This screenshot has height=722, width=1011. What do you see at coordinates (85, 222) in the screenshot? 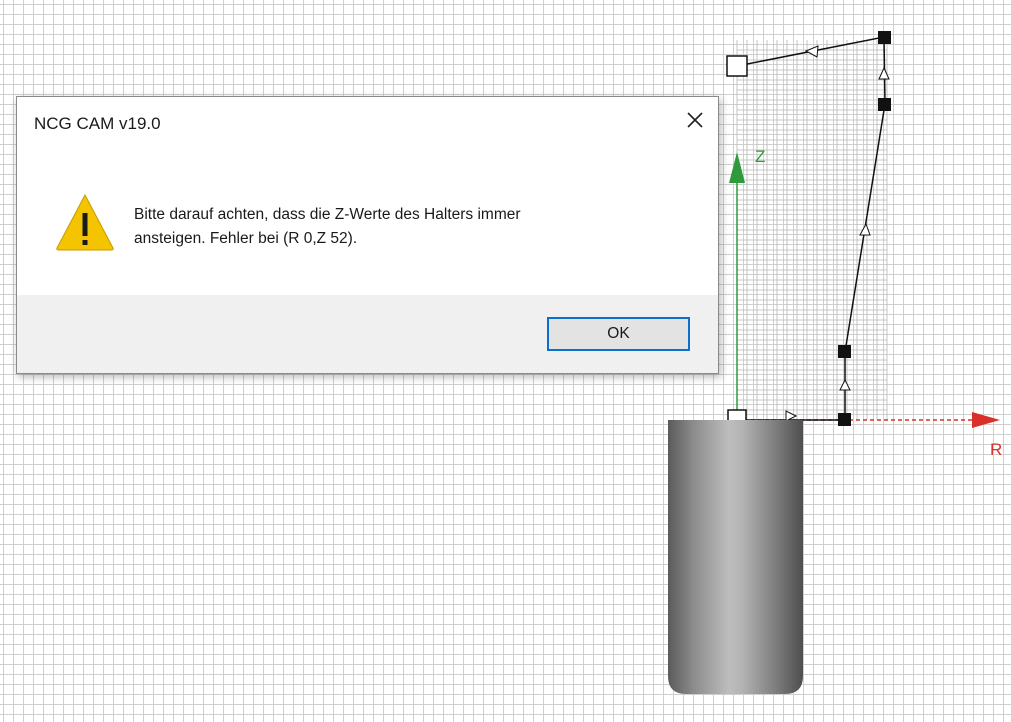
I see `warning-icon` at bounding box center [85, 222].